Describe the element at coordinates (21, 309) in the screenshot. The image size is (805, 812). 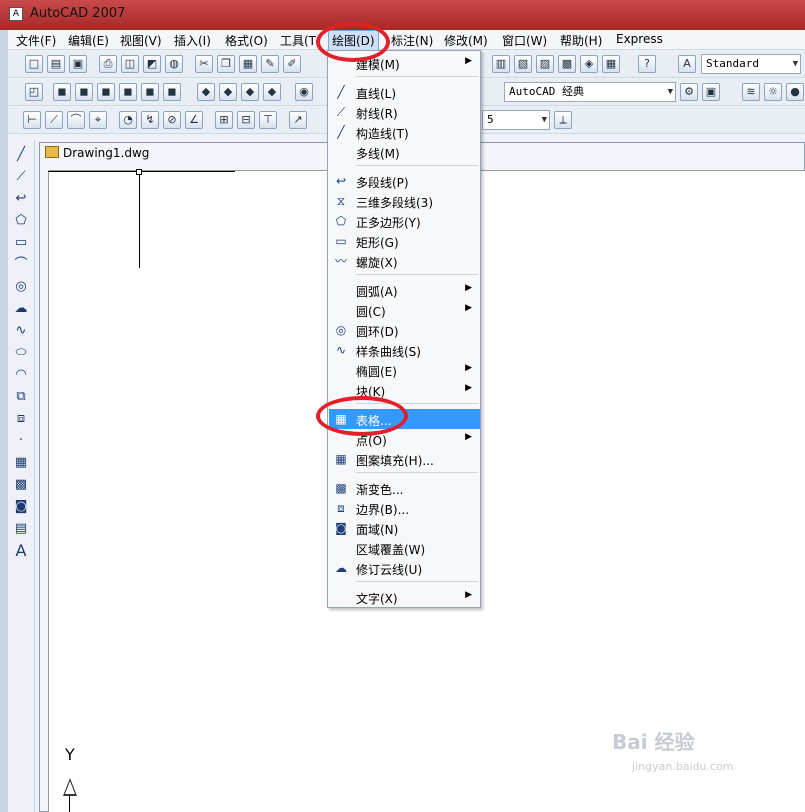
I see `revcloud-icon: ☁` at that location.